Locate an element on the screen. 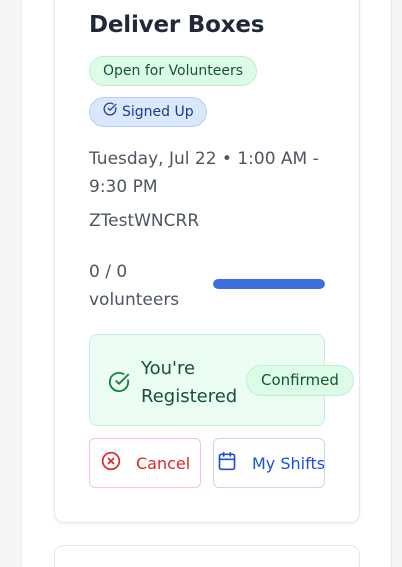 The width and height of the screenshot is (402, 567). volunteer-count: 0 / 0 volunteers is located at coordinates (134, 286).